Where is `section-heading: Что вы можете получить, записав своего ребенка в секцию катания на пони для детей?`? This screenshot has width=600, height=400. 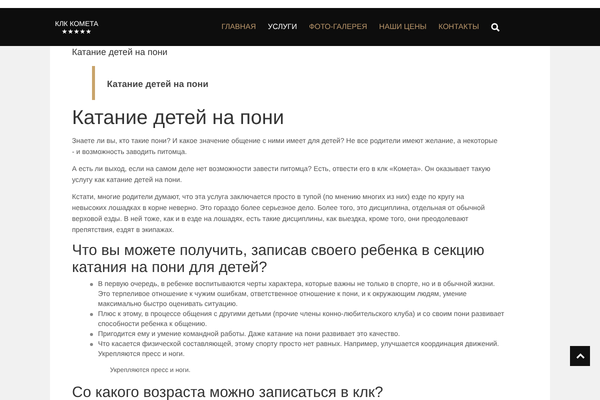
section-heading: Что вы можете получить, записав своего ребенка в секцию катания на пони для детей? is located at coordinates (279, 259).